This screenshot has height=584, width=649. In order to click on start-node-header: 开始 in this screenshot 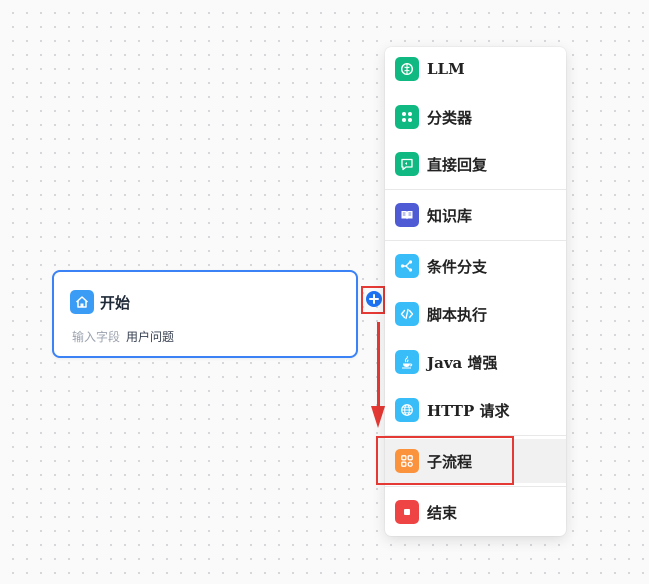, I will do `click(100, 302)`.